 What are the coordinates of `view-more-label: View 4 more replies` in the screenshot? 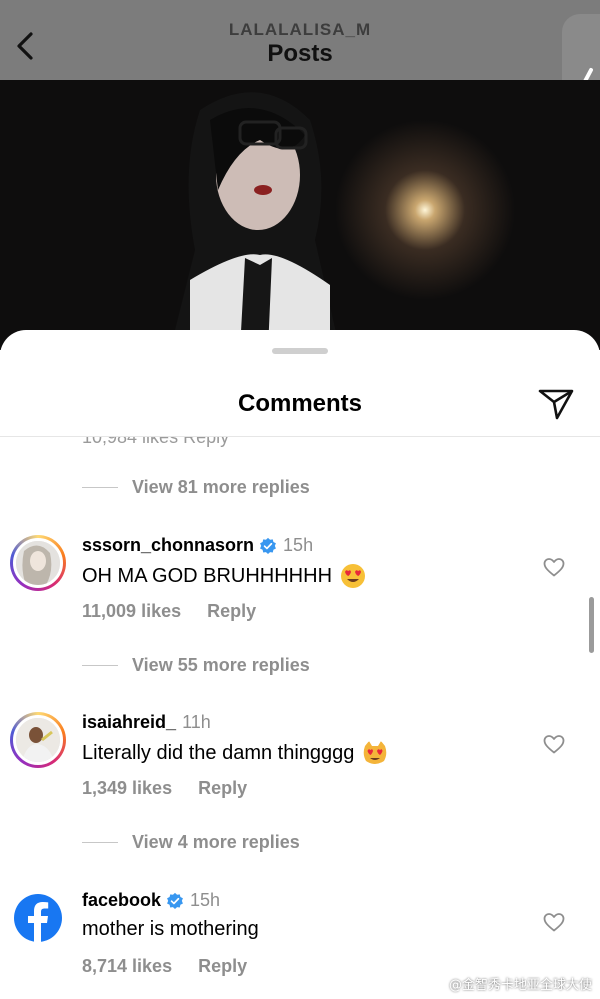 It's located at (216, 842).